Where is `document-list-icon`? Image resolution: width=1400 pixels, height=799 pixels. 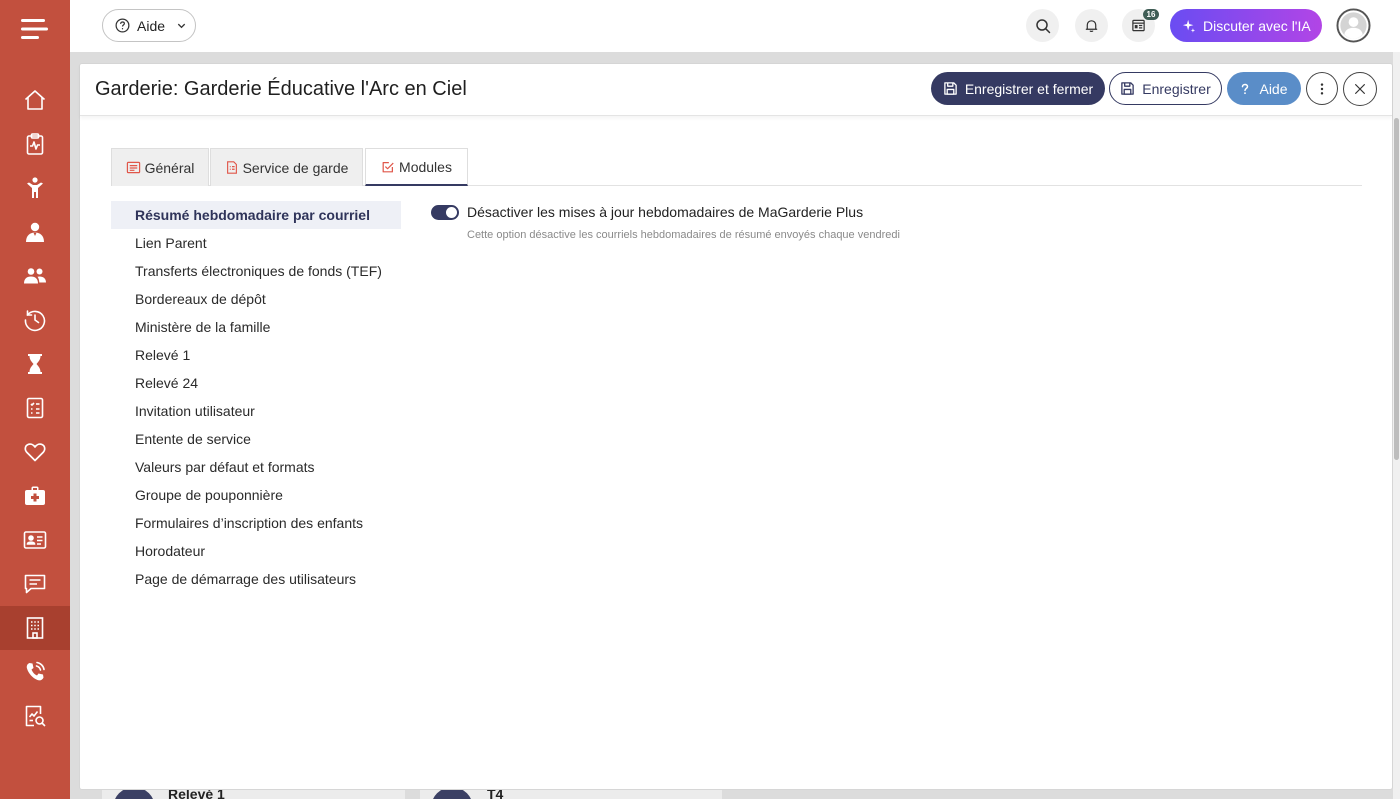
document-list-icon is located at coordinates (231, 167).